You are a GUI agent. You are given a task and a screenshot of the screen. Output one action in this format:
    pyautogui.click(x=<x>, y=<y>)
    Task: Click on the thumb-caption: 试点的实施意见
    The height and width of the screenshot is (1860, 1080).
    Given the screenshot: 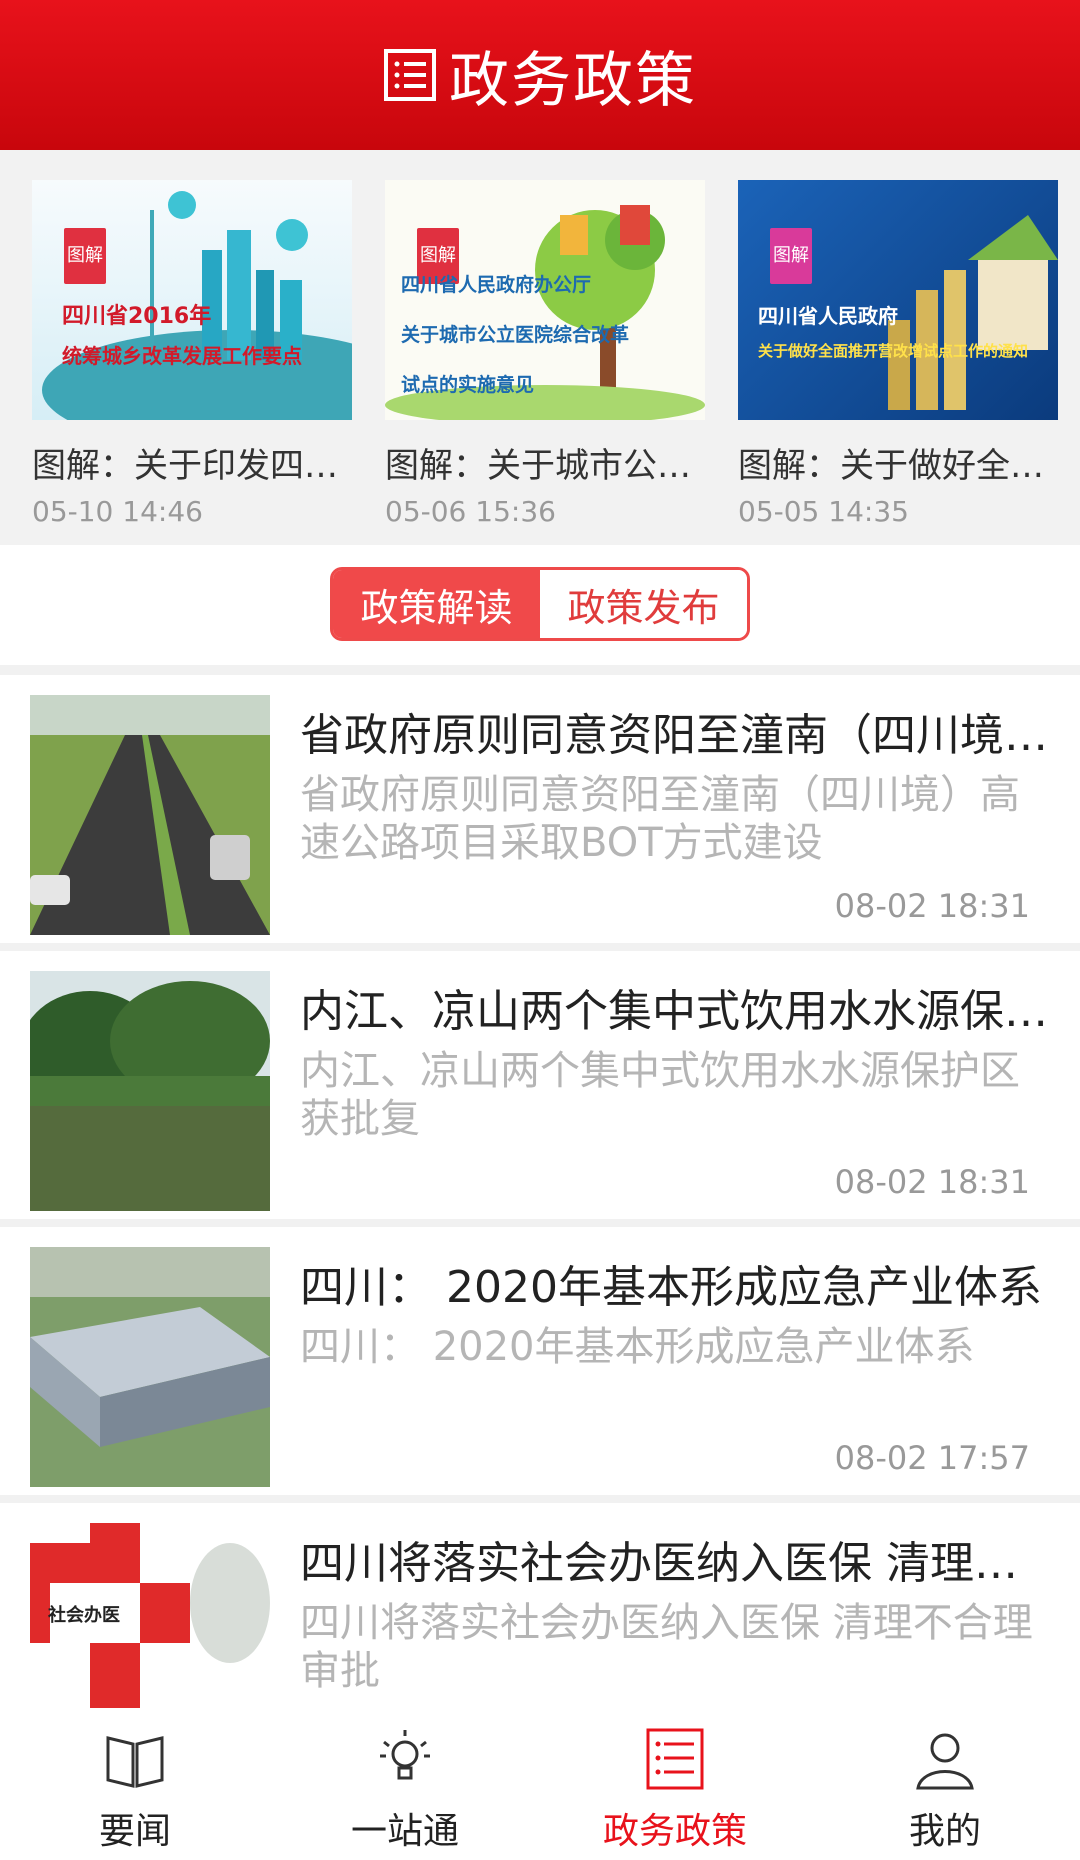 What is the action you would take?
    pyautogui.click(x=468, y=385)
    